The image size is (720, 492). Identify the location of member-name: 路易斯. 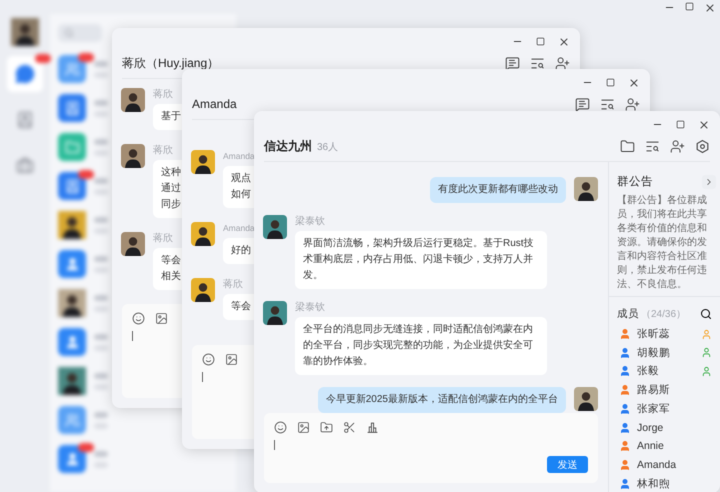
(674, 390).